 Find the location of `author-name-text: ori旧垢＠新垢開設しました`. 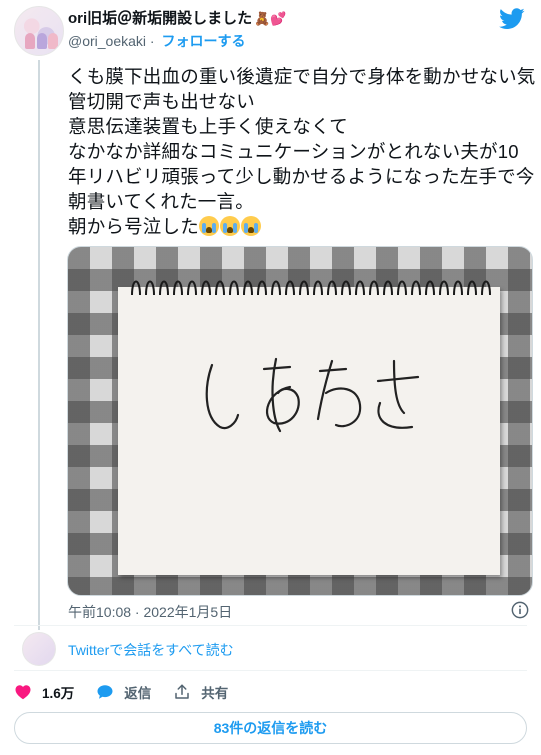

author-name-text: ori旧垢＠新垢開設しました is located at coordinates (160, 18).